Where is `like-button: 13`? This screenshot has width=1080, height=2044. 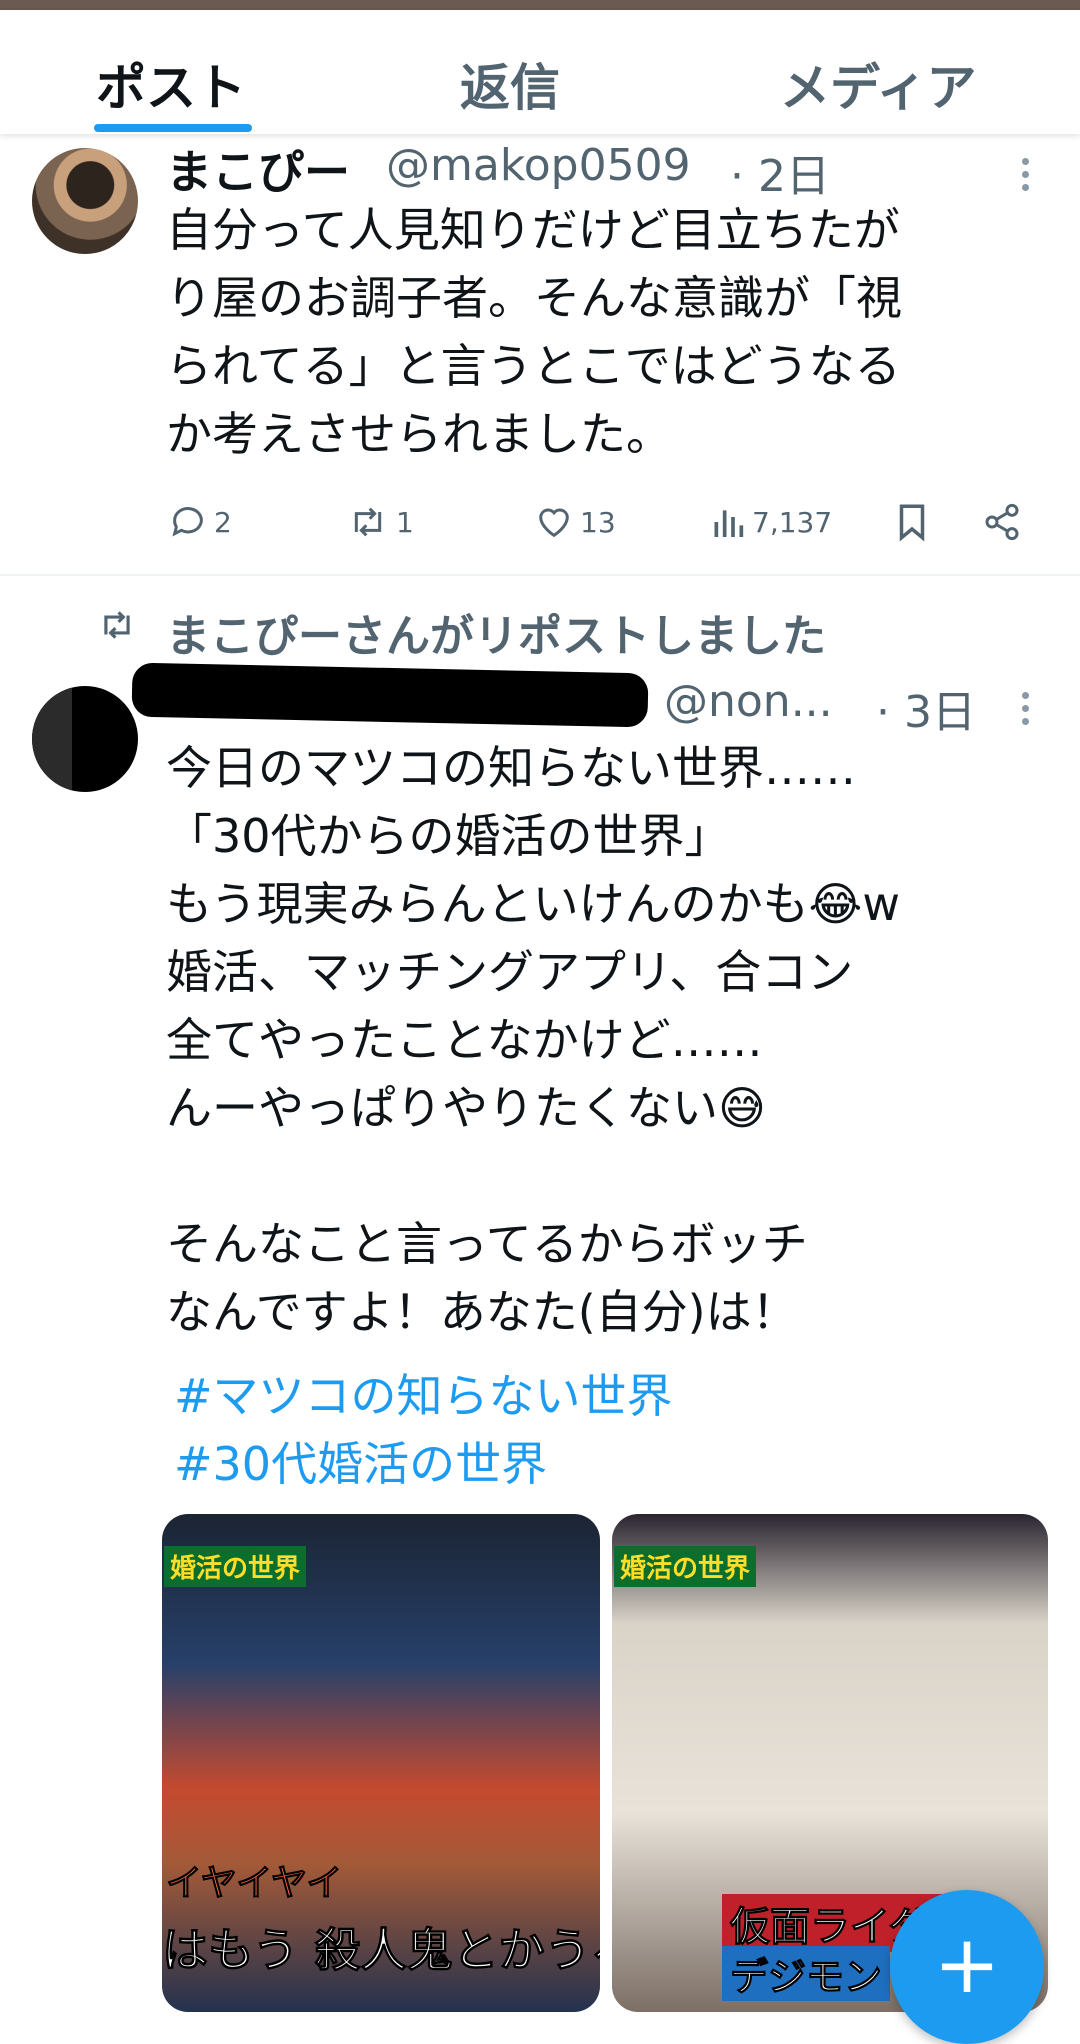 like-button: 13 is located at coordinates (575, 522).